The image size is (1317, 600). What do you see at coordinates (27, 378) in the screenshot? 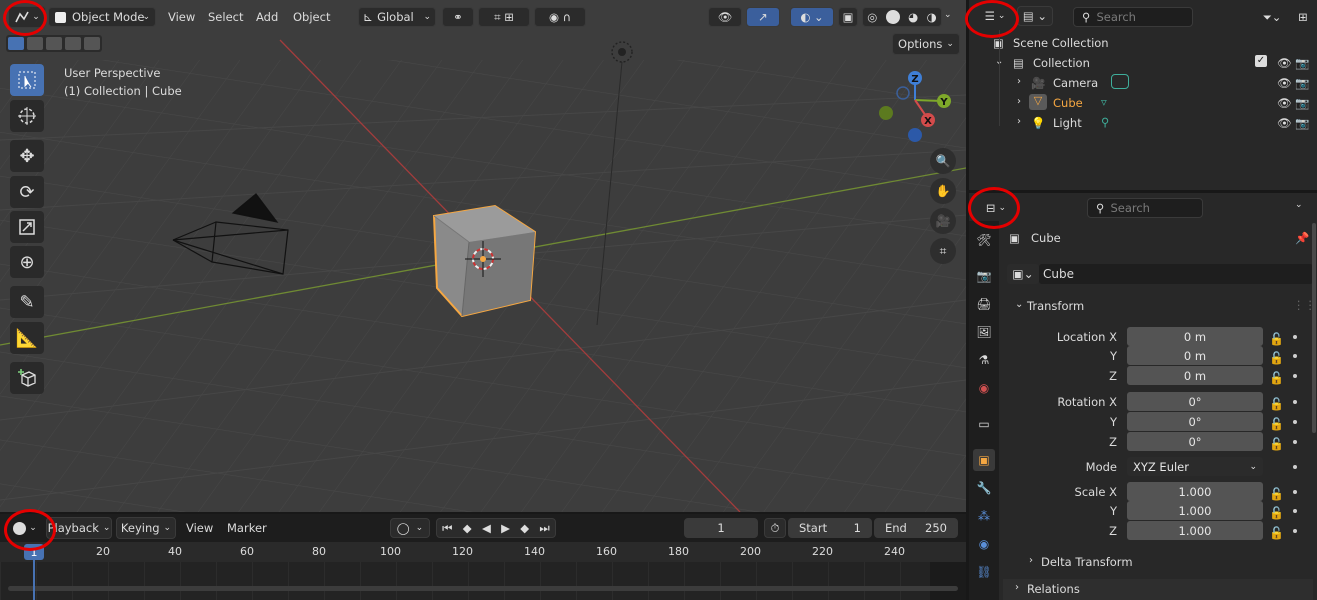
I see `add-cube-tool` at bounding box center [27, 378].